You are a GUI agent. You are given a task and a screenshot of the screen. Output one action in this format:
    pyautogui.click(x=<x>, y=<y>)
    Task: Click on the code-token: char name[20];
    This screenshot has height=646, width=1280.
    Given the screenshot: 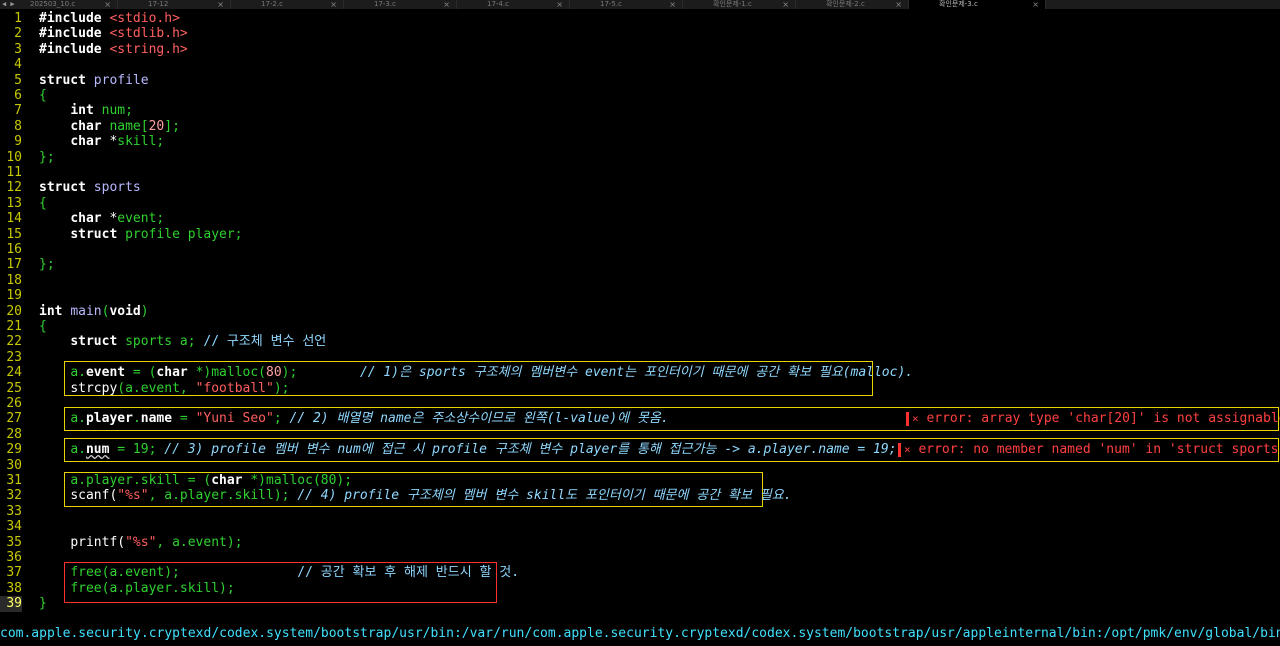 What is the action you would take?
    pyautogui.click(x=109, y=126)
    